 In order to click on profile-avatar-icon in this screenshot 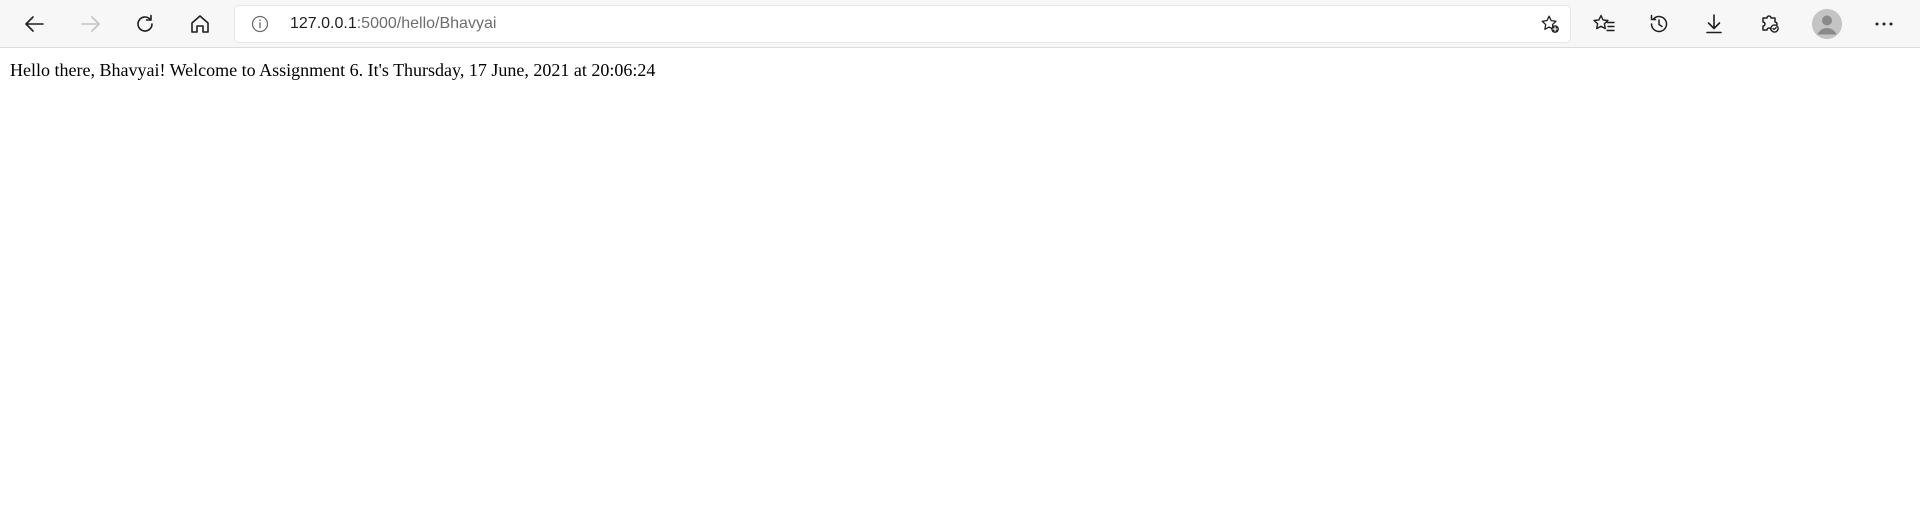, I will do `click(1827, 24)`.